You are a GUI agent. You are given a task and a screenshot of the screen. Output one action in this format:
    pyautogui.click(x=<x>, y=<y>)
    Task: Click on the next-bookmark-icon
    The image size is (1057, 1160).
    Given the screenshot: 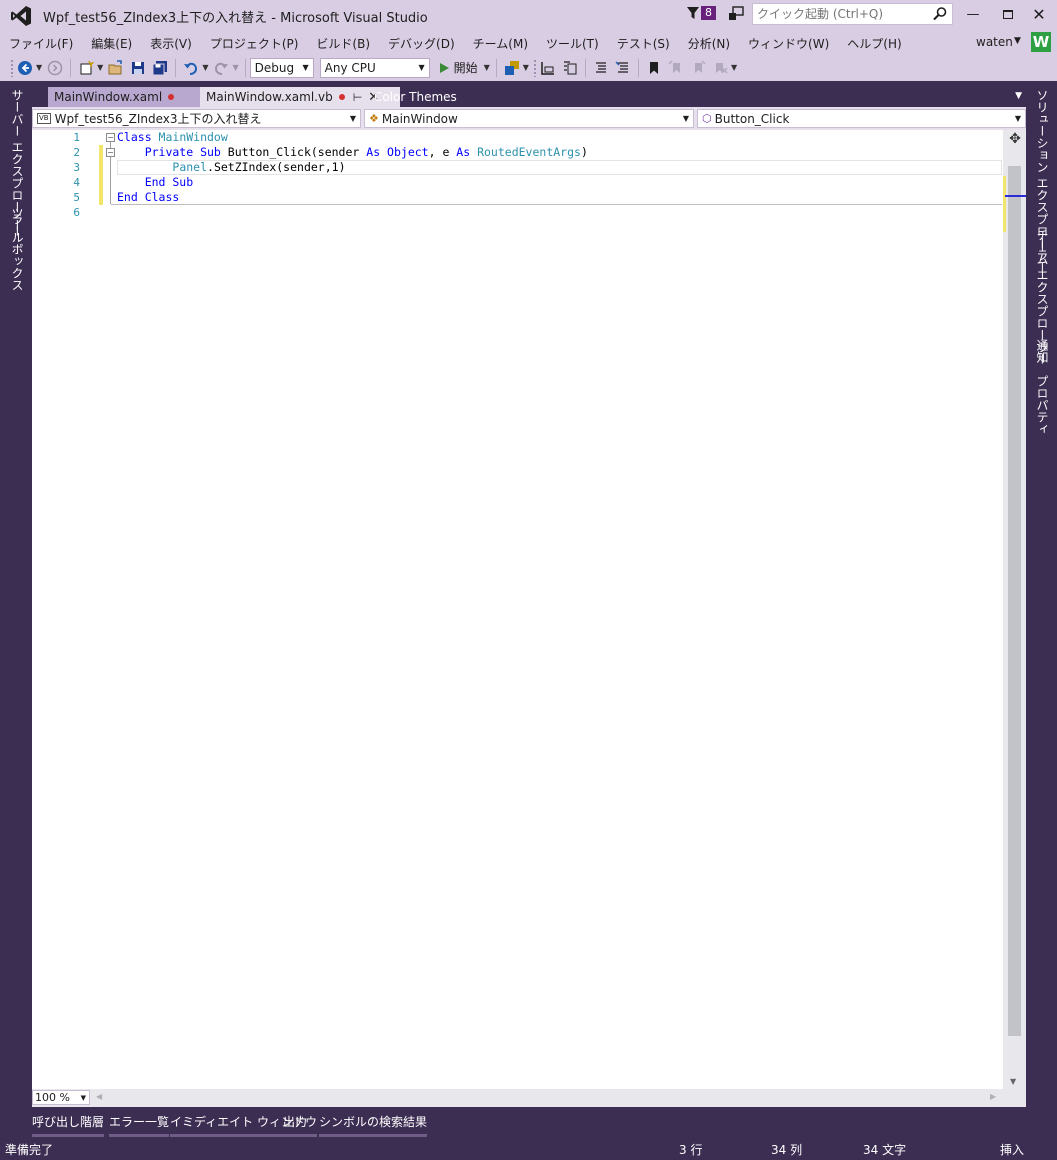 What is the action you would take?
    pyautogui.click(x=698, y=68)
    